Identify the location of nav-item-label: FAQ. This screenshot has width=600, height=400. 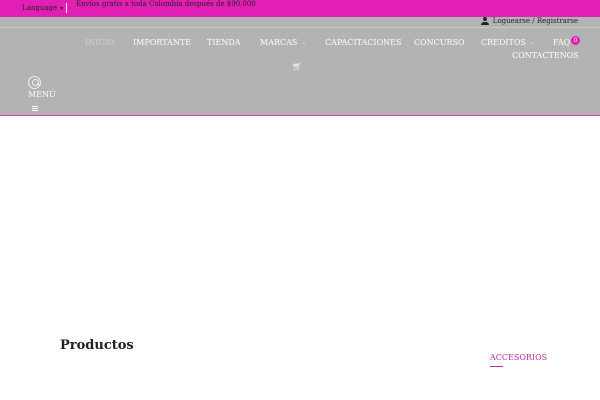
(562, 42).